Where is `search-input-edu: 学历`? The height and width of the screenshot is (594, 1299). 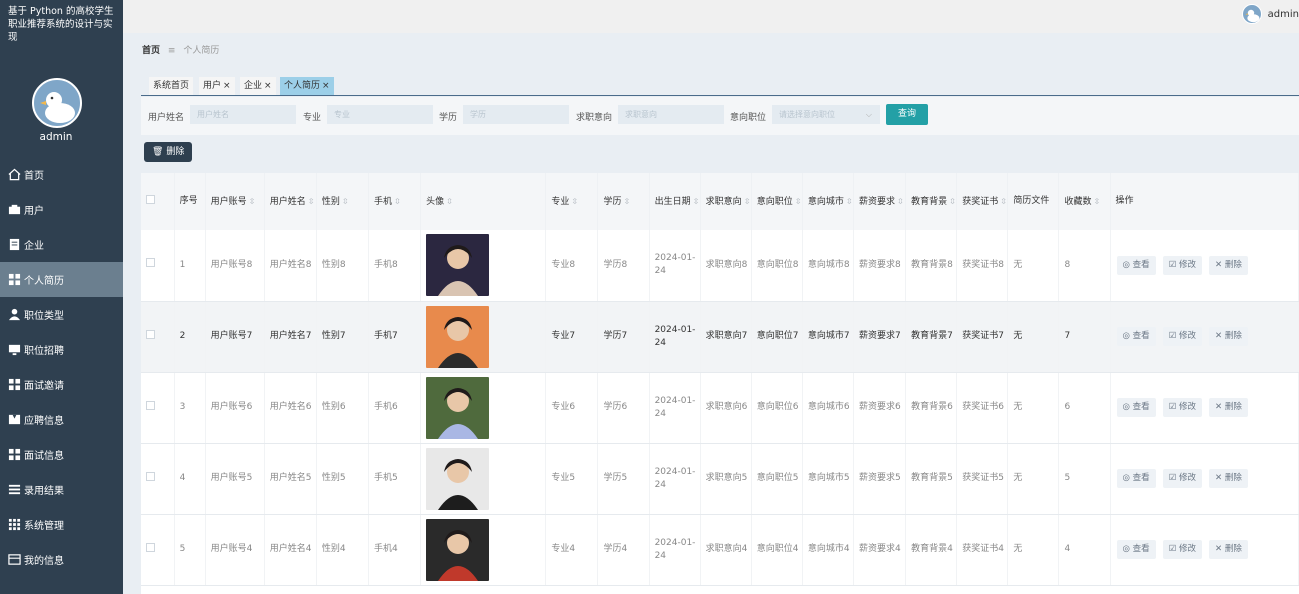 search-input-edu: 学历 is located at coordinates (516, 114).